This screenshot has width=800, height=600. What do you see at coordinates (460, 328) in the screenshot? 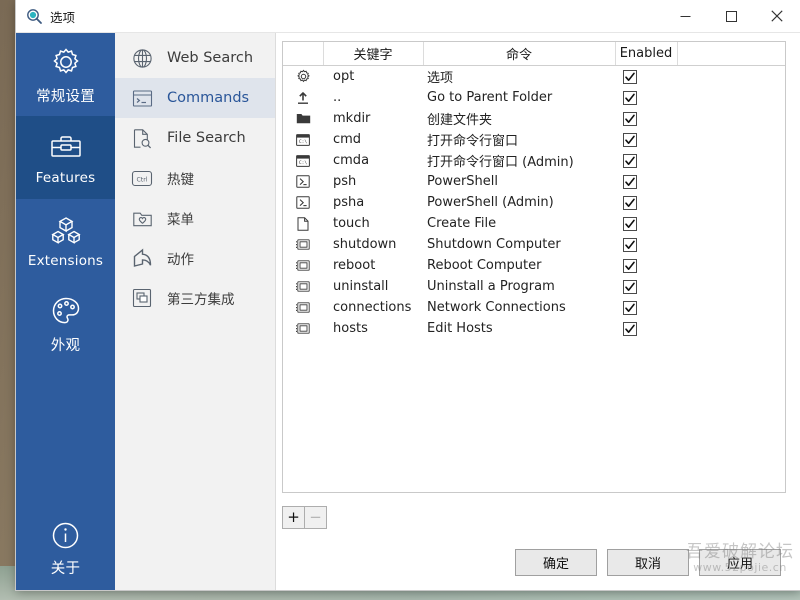
I see `row-command: Edit Hosts` at bounding box center [460, 328].